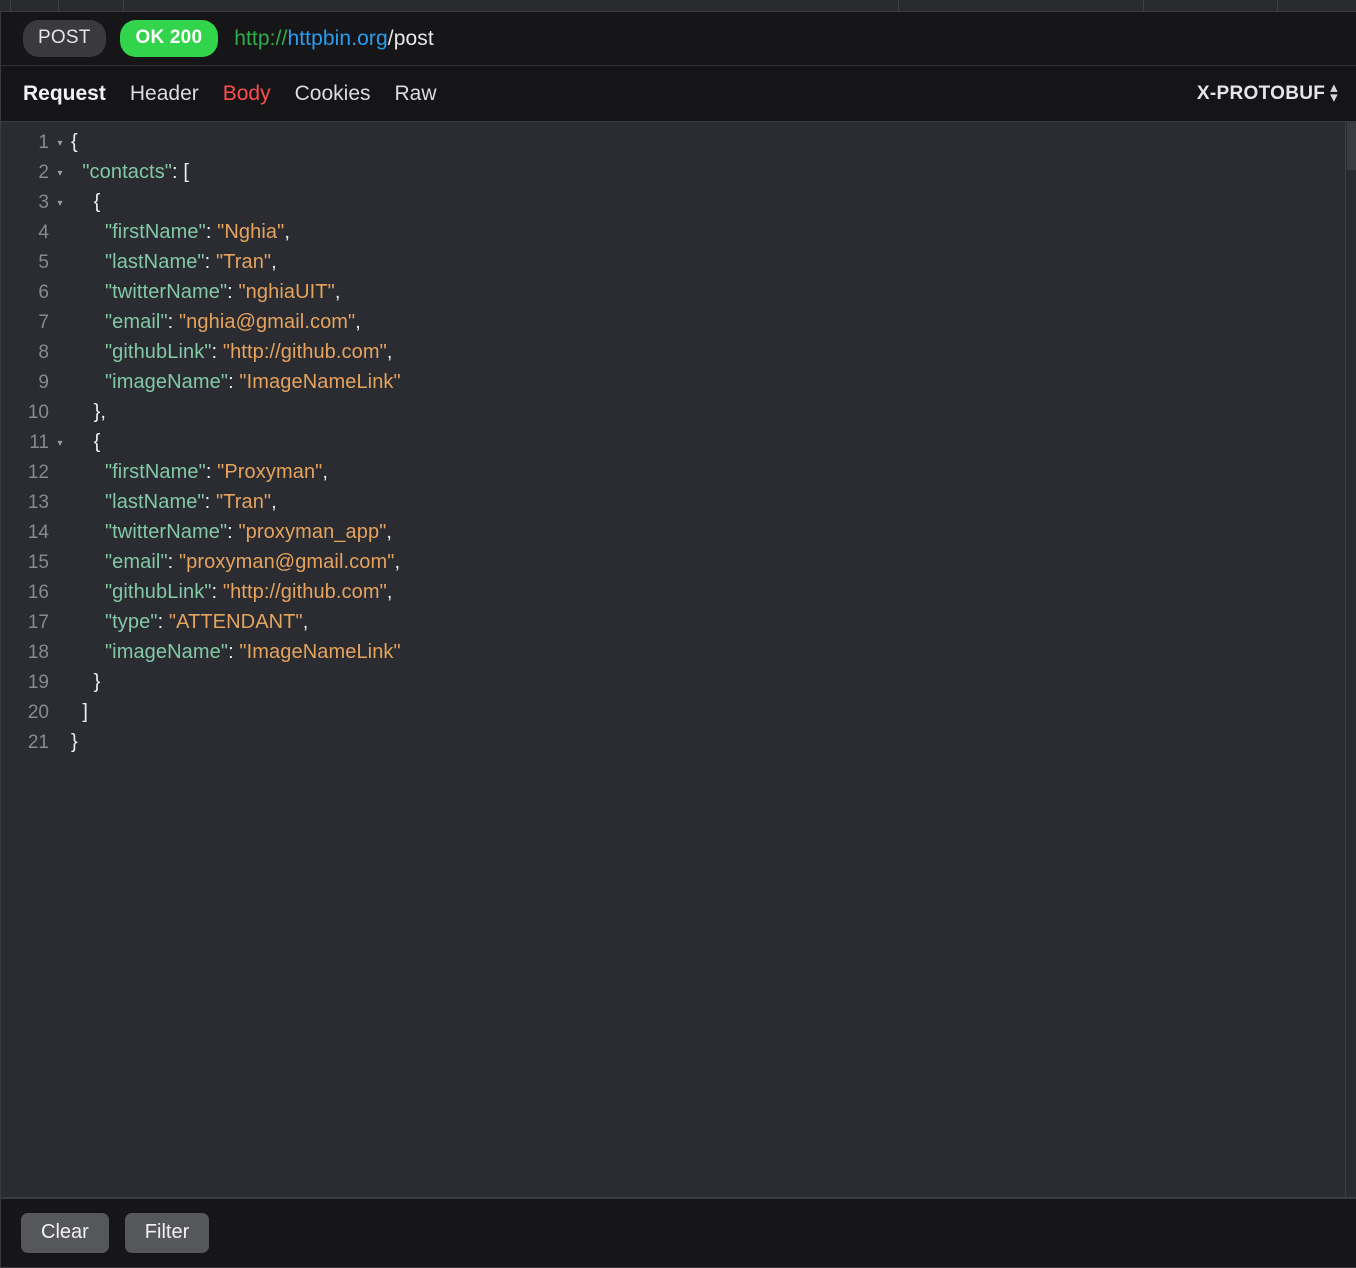 Image resolution: width=1356 pixels, height=1268 pixels. What do you see at coordinates (286, 562) in the screenshot?
I see `token-str: "proxyman@gmail.com"` at bounding box center [286, 562].